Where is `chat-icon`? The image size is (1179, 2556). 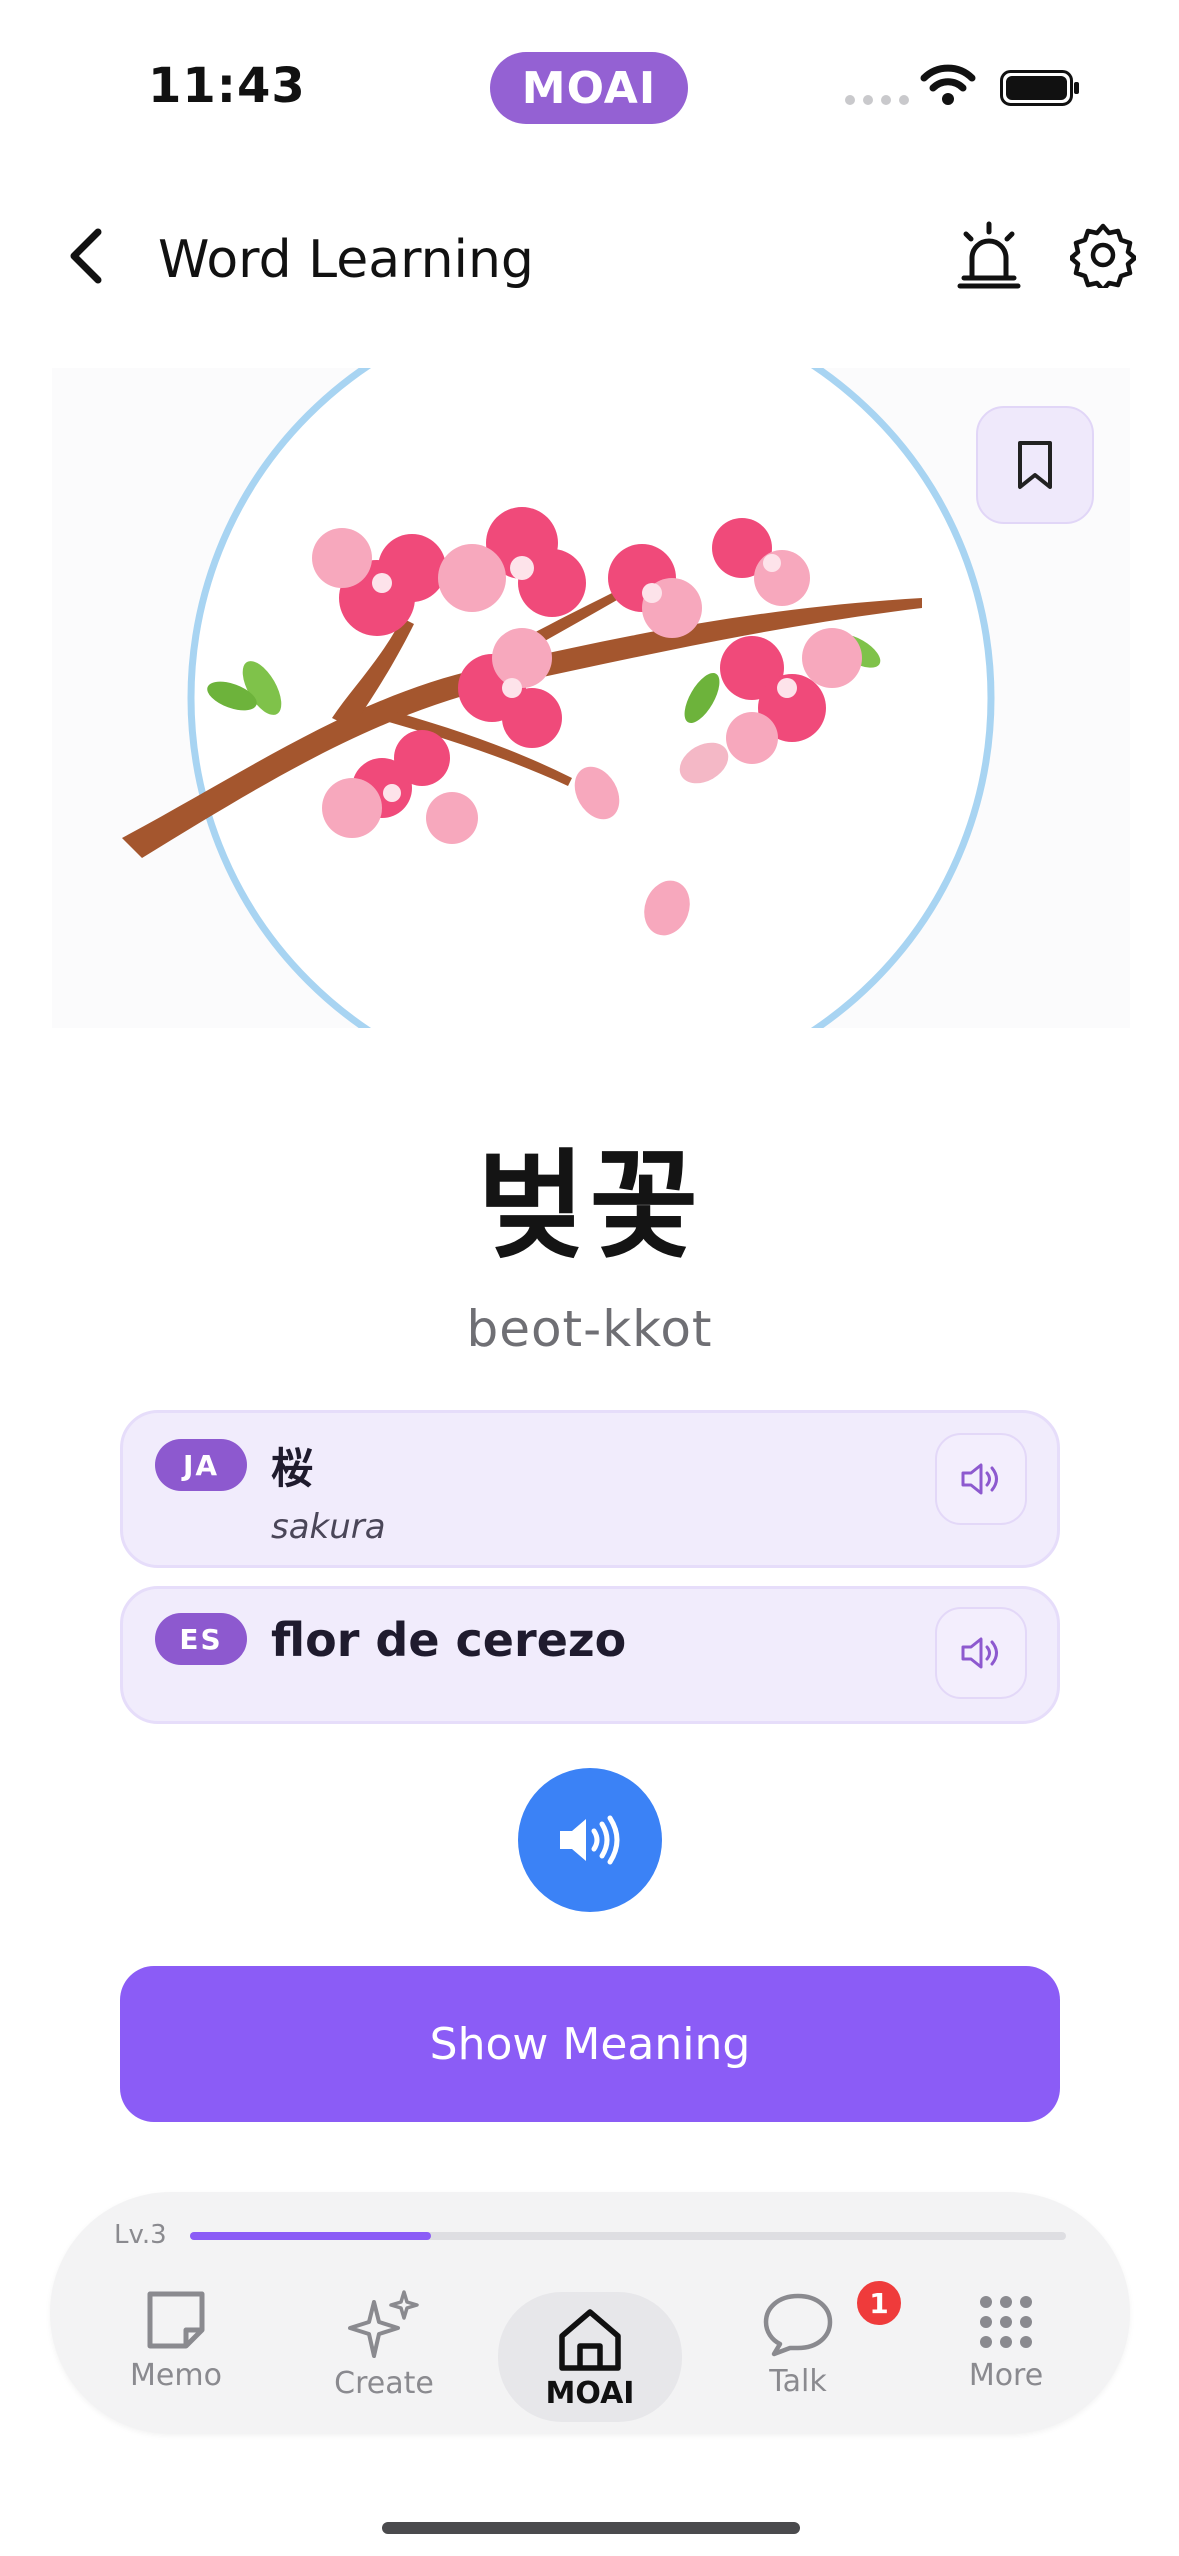
chat-icon is located at coordinates (798, 2325).